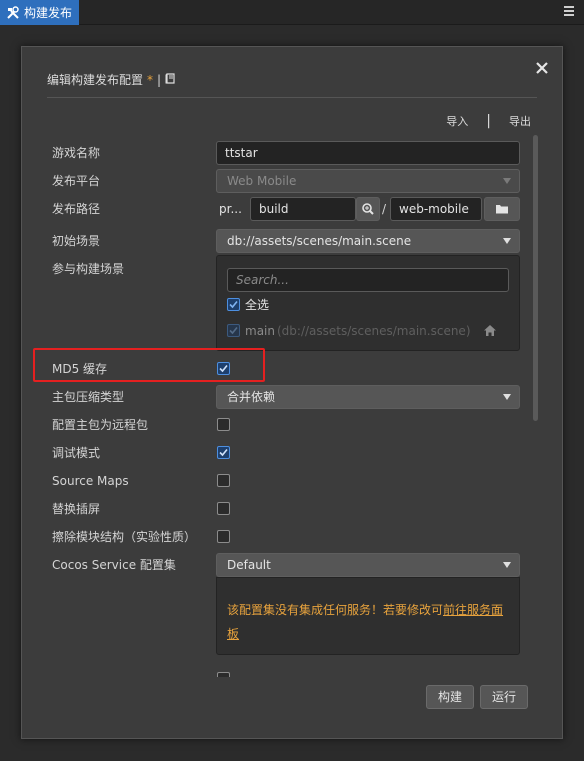 The height and width of the screenshot is (761, 584). What do you see at coordinates (287, 425) in the screenshot?
I see `row-remote-main: 配置主包为远程包` at bounding box center [287, 425].